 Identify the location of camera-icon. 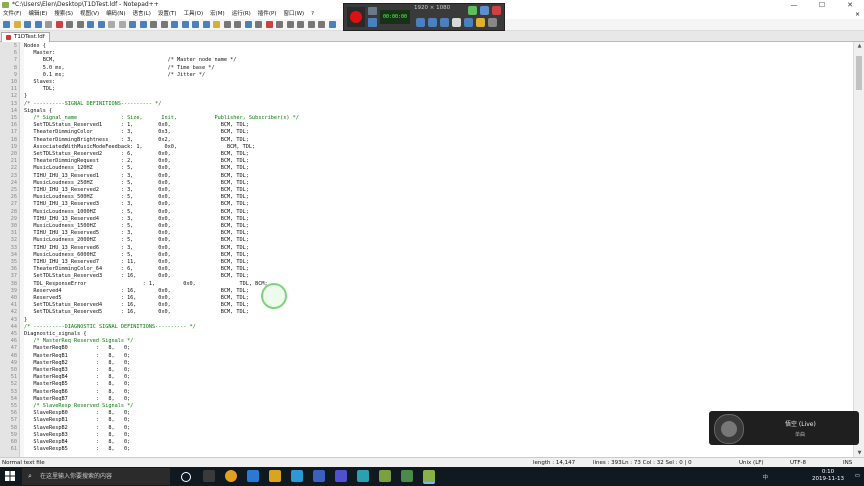
(372, 11).